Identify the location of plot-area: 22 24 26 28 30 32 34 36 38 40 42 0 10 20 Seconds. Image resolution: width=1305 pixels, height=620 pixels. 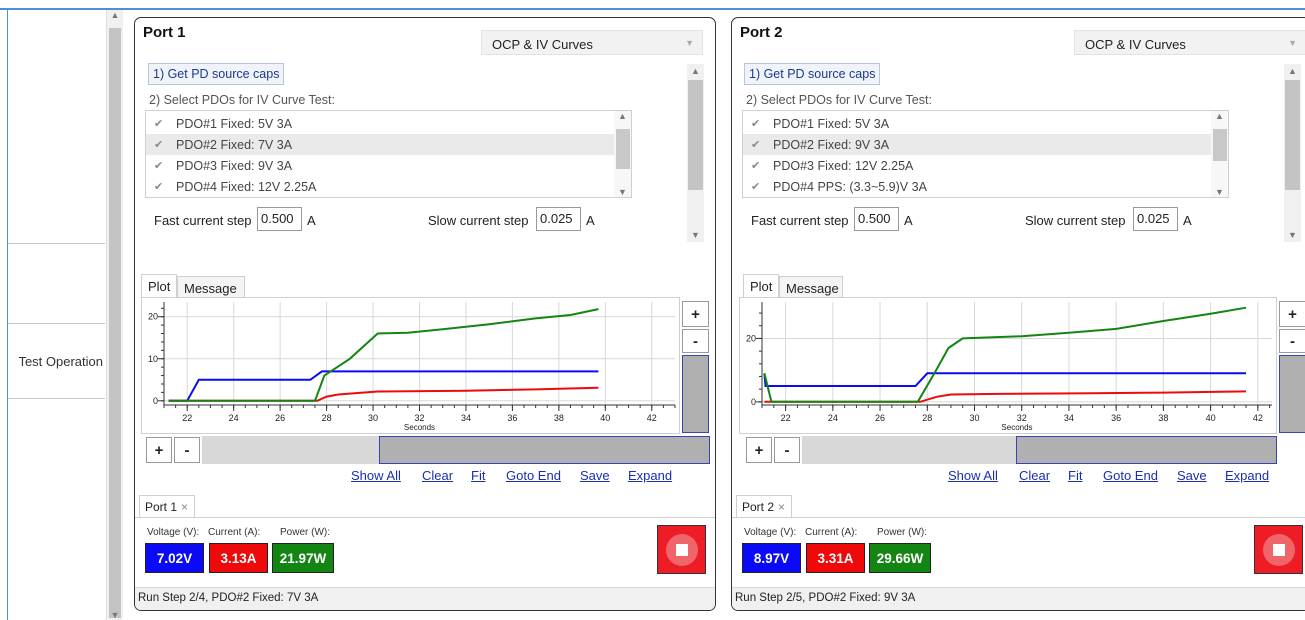
(410, 365).